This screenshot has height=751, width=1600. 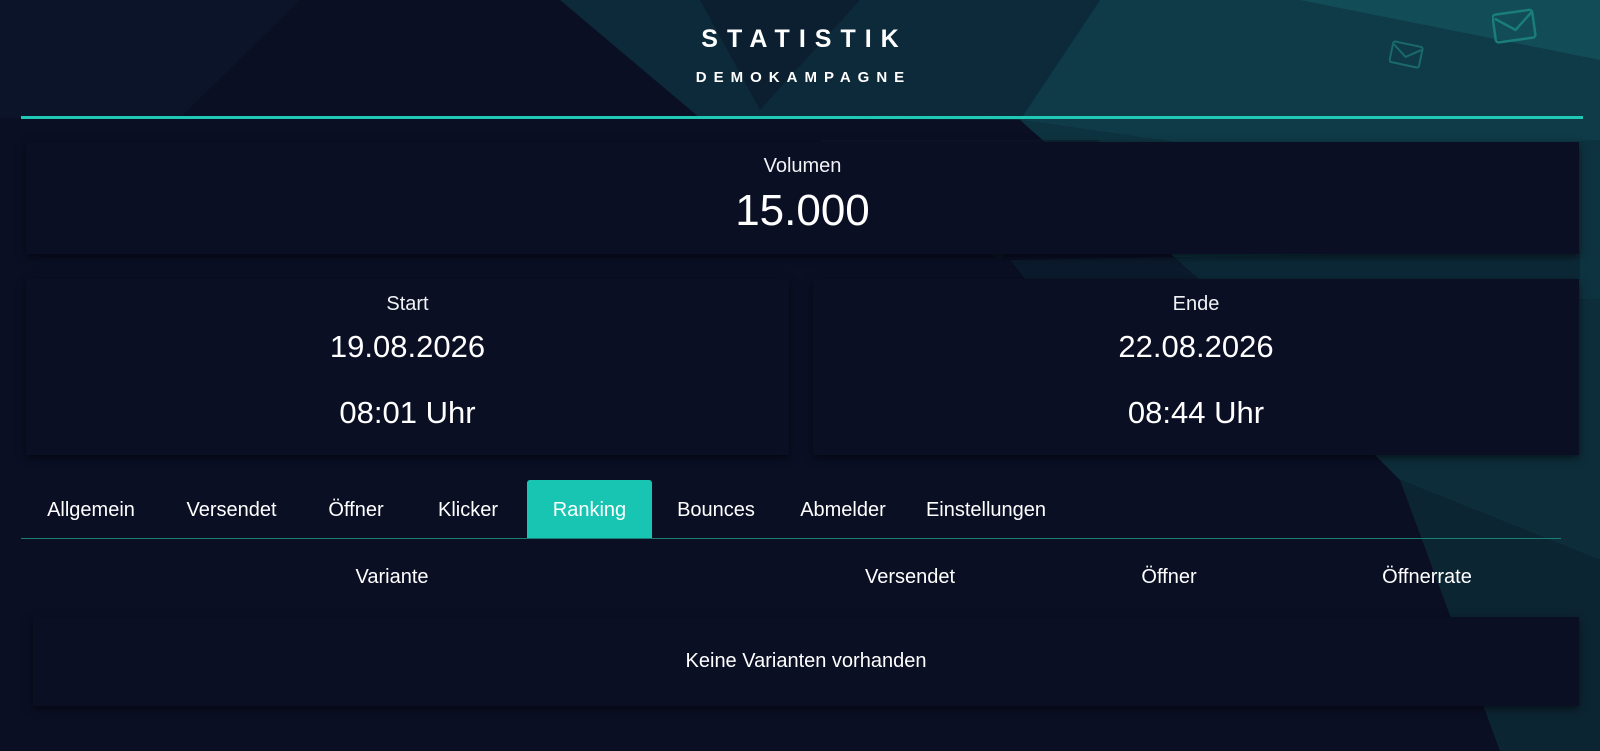 What do you see at coordinates (91, 509) in the screenshot?
I see `tab-allgemein: Allgemein` at bounding box center [91, 509].